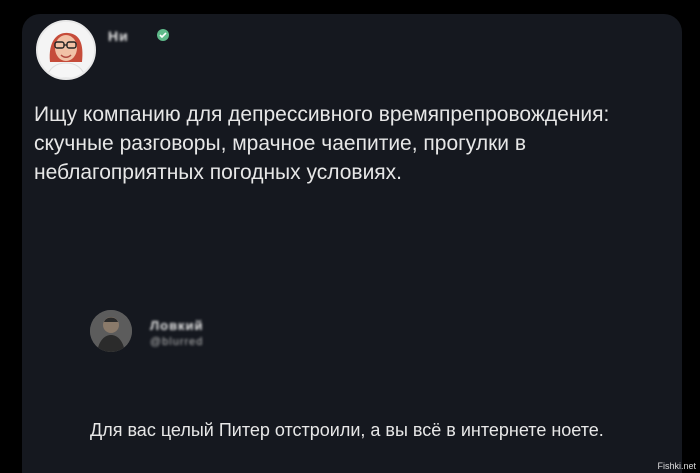  I want to click on reply-author-handle: @blurred, so click(176, 342).